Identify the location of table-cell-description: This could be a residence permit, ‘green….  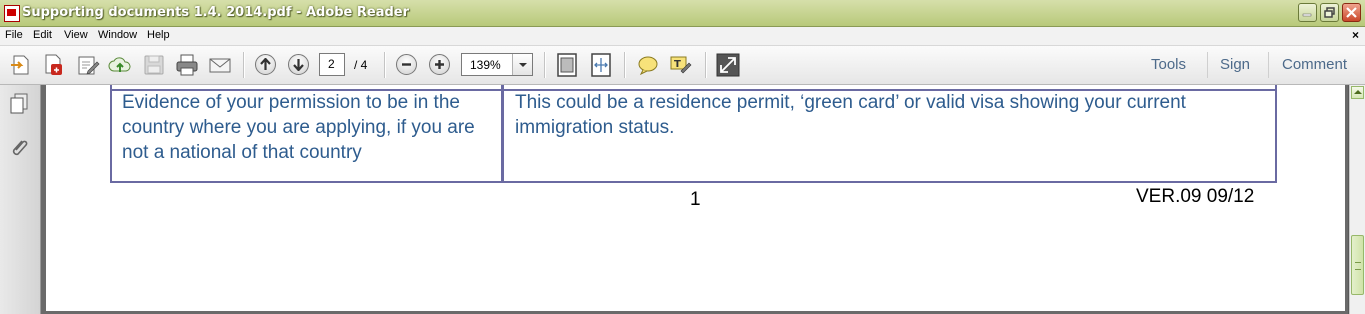
(850, 115).